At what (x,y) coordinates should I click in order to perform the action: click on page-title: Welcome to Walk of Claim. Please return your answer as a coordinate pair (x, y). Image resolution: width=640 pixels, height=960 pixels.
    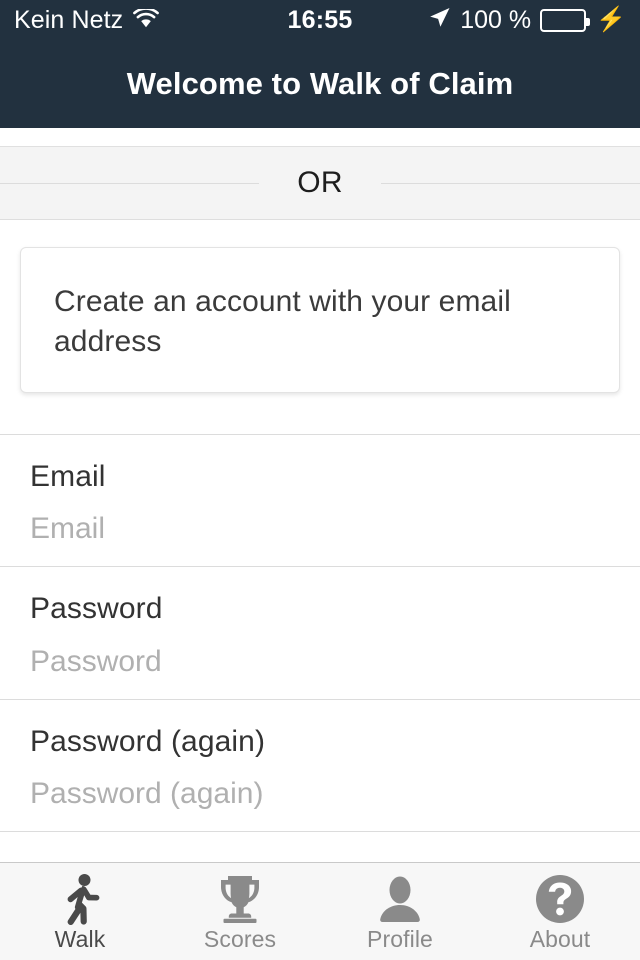
    Looking at the image, I should click on (320, 83).